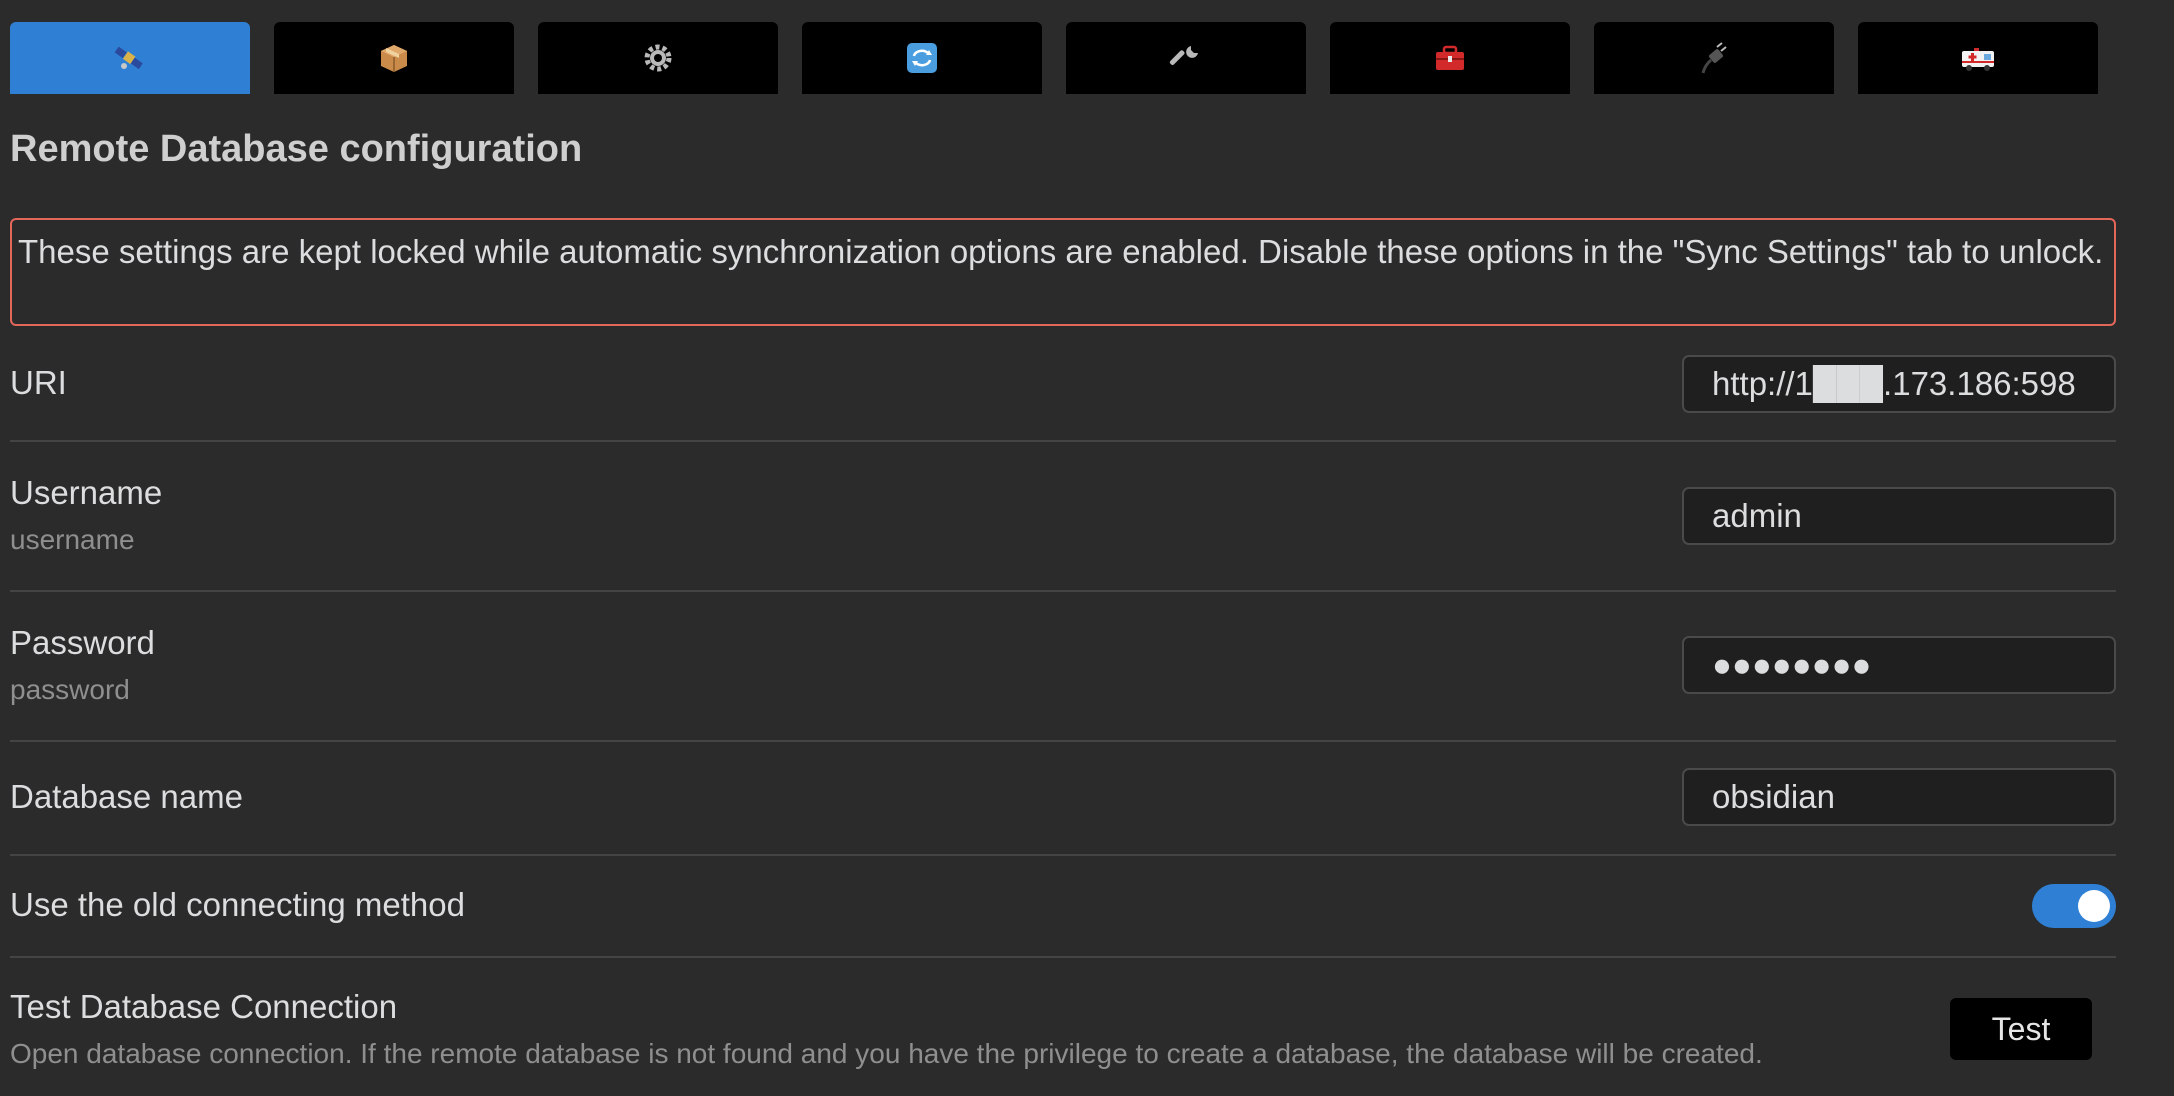  Describe the element at coordinates (2074, 906) in the screenshot. I see `old-connecting-method-toggle` at that location.